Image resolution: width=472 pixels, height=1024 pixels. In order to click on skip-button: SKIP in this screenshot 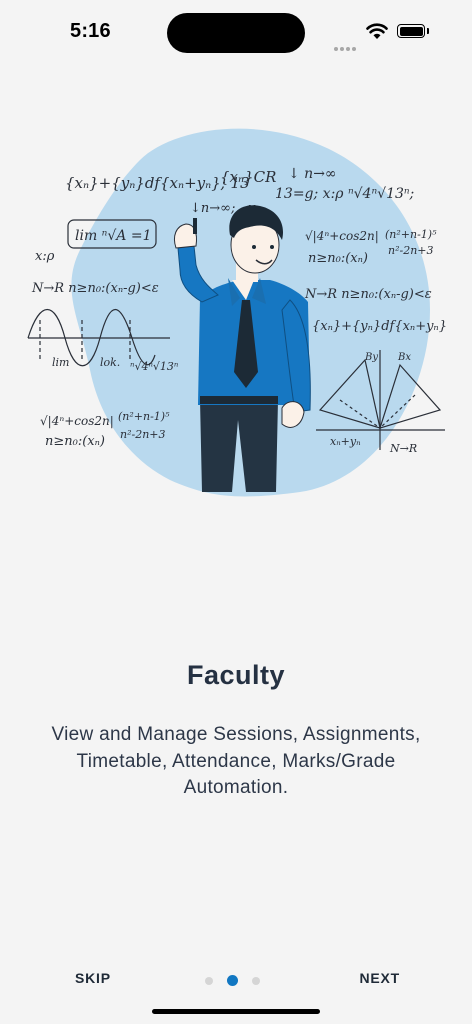, I will do `click(93, 978)`.